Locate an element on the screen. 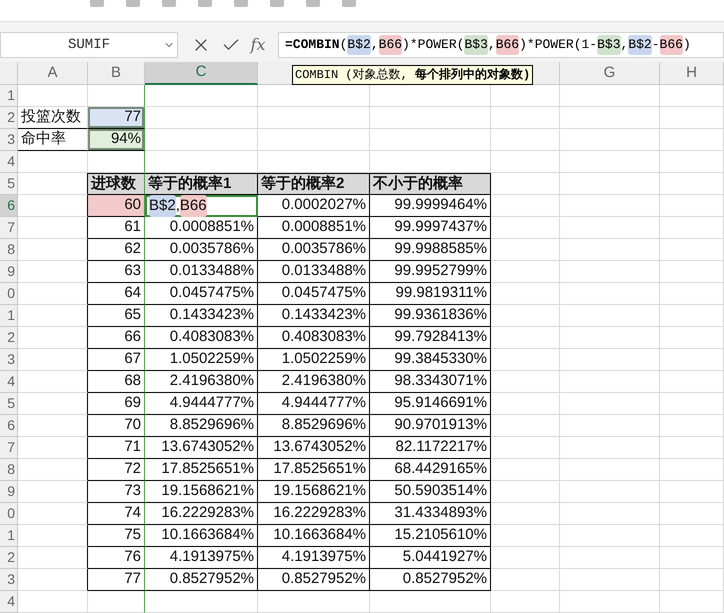  table-cell: 68.4429165% is located at coordinates (430, 470).